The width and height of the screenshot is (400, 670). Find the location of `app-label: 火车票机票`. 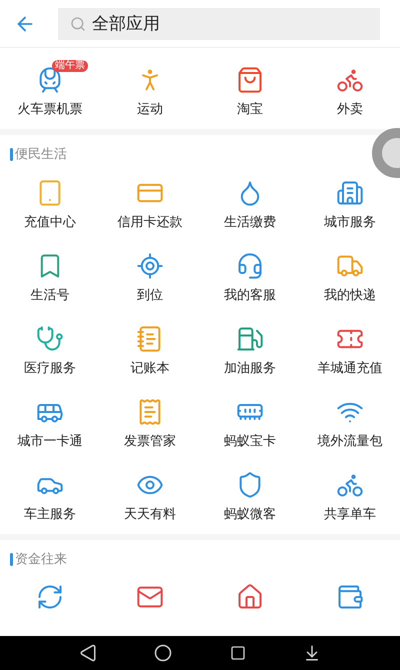

app-label: 火车票机票 is located at coordinates (50, 110).